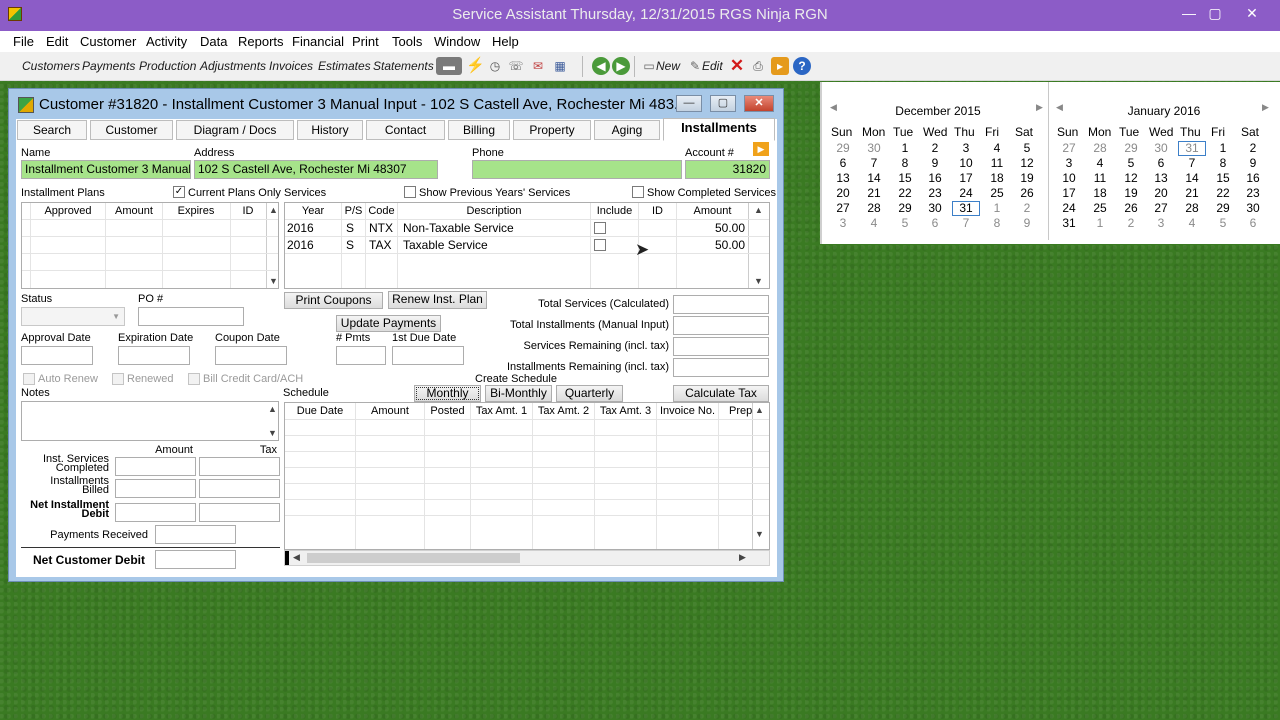 The width and height of the screenshot is (1280, 720). I want to click on calendar-day: 31, so click(966, 208).